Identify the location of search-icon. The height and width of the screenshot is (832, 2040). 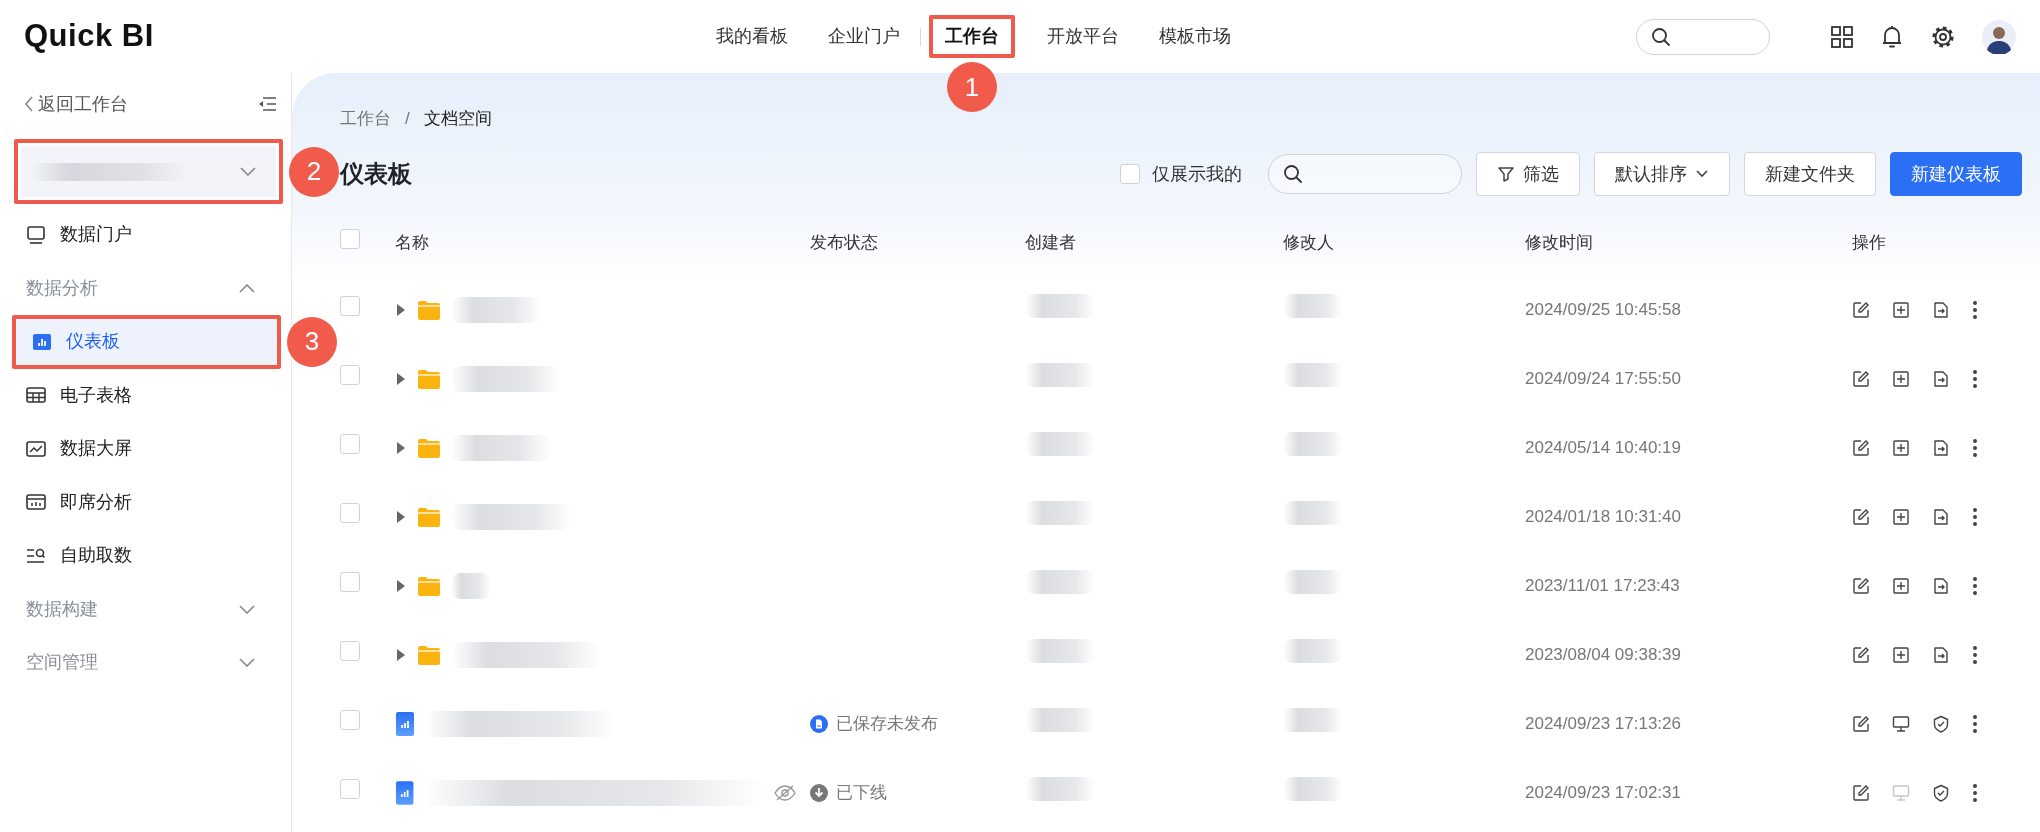
(1293, 174).